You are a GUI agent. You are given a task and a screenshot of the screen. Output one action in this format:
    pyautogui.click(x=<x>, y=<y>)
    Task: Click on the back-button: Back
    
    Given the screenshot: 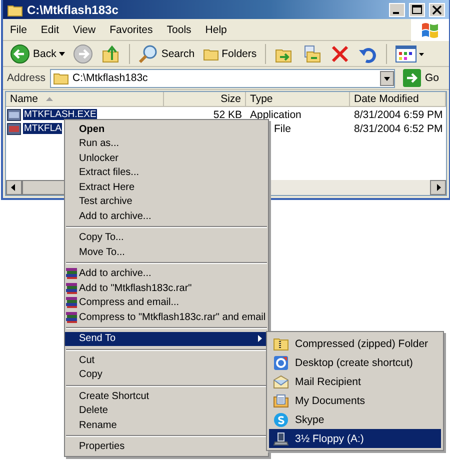 What is the action you would take?
    pyautogui.click(x=37, y=54)
    